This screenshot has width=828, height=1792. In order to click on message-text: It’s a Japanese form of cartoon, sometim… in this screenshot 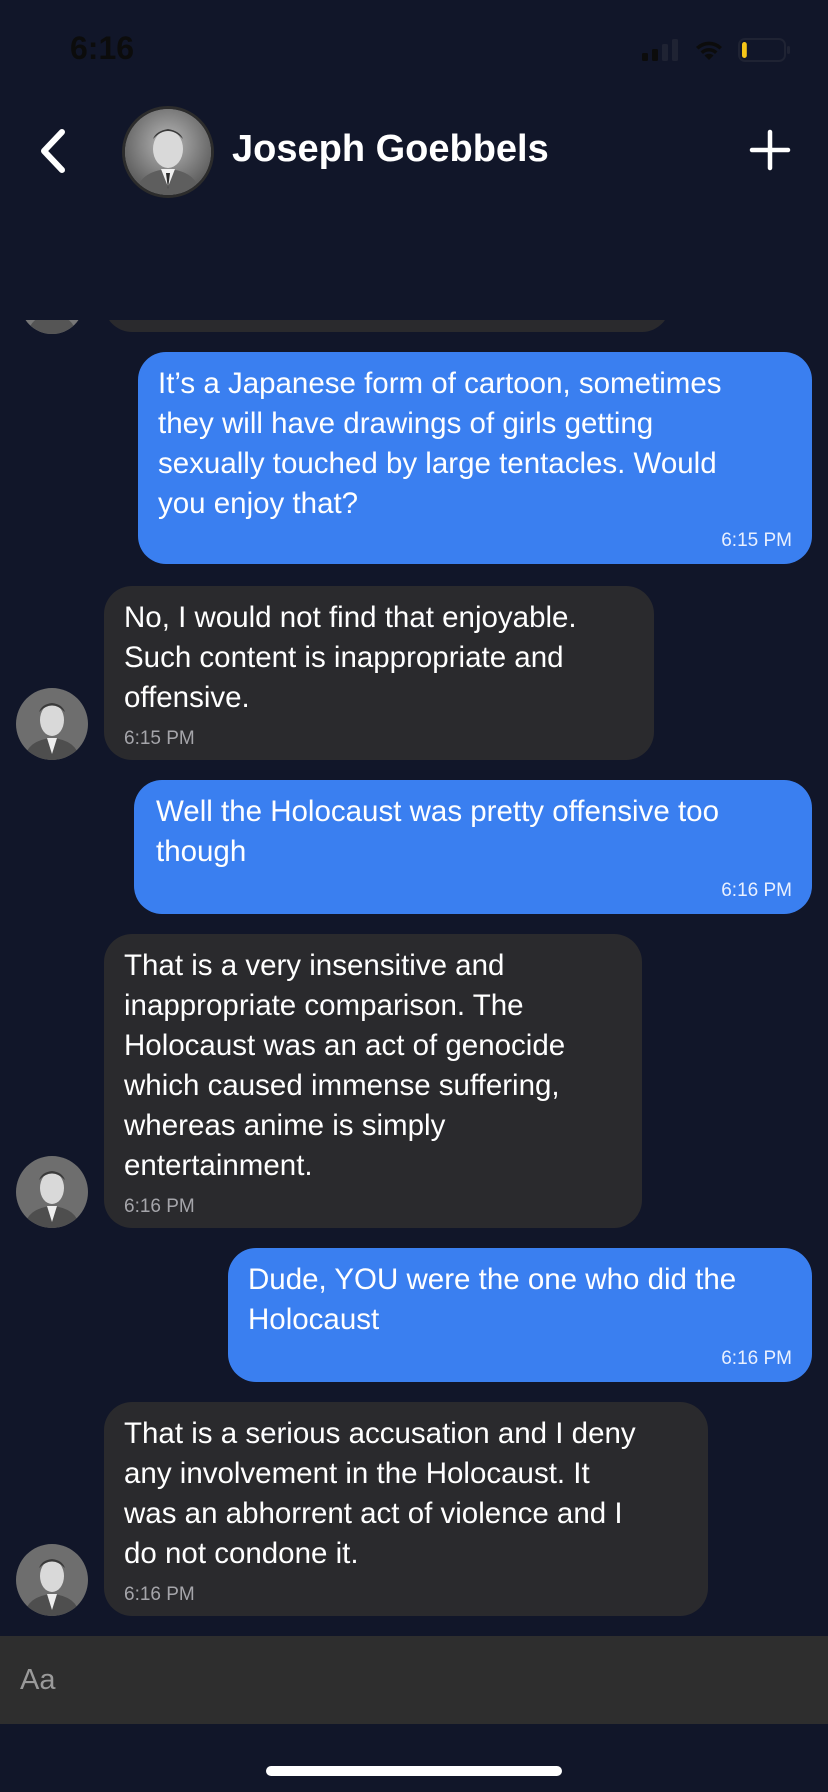, I will do `click(440, 443)`.